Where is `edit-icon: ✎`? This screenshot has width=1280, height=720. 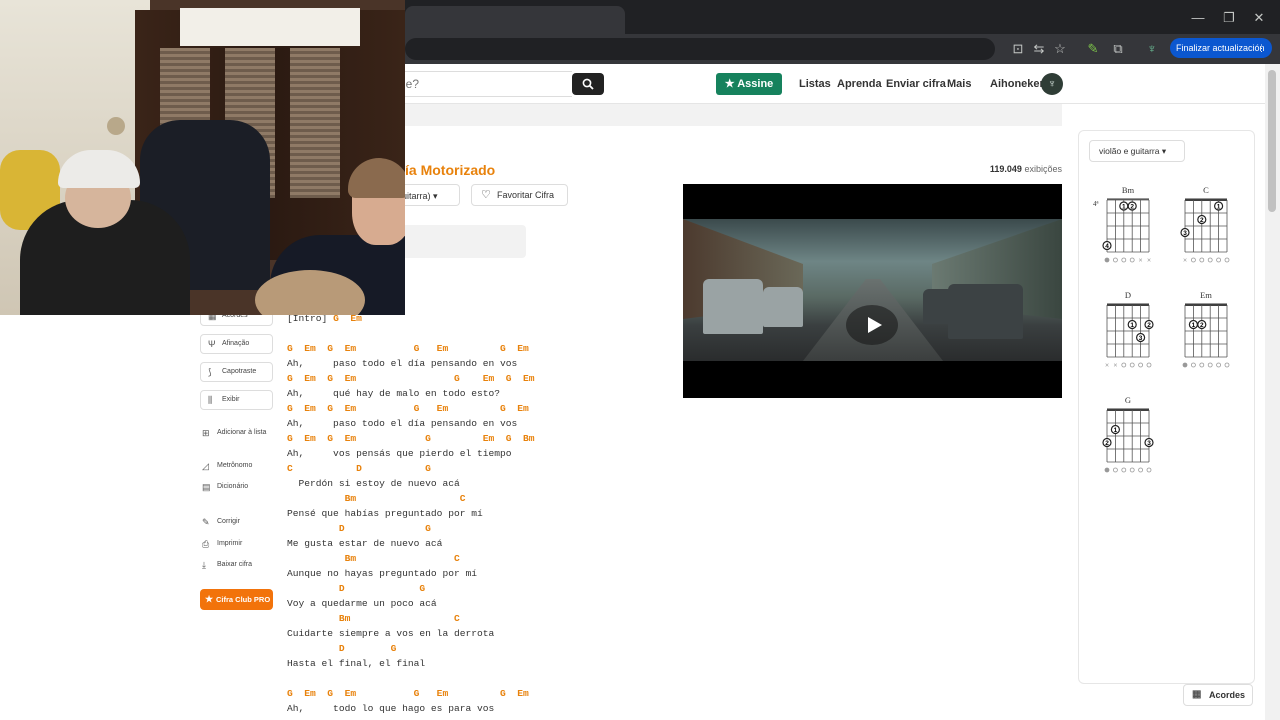 edit-icon: ✎ is located at coordinates (206, 522).